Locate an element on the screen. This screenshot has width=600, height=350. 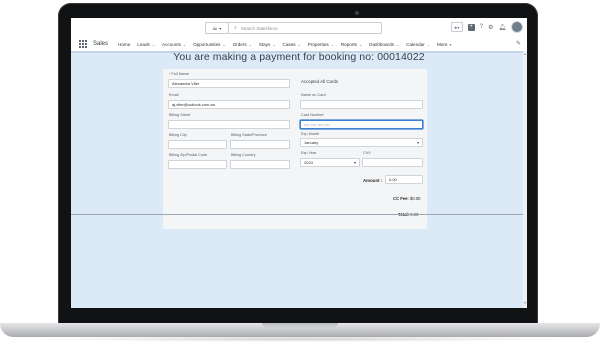
nav-item-label: Reports is located at coordinates (348, 44).